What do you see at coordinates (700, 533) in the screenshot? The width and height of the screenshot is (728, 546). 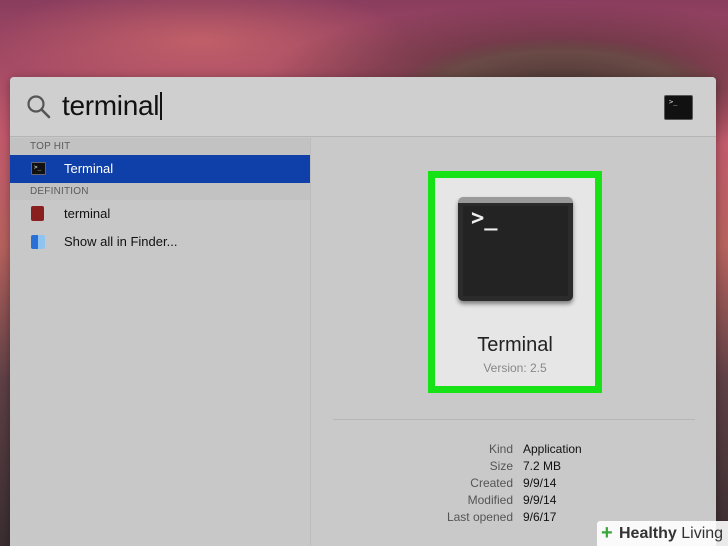 I see `watermark-rest: Living` at bounding box center [700, 533].